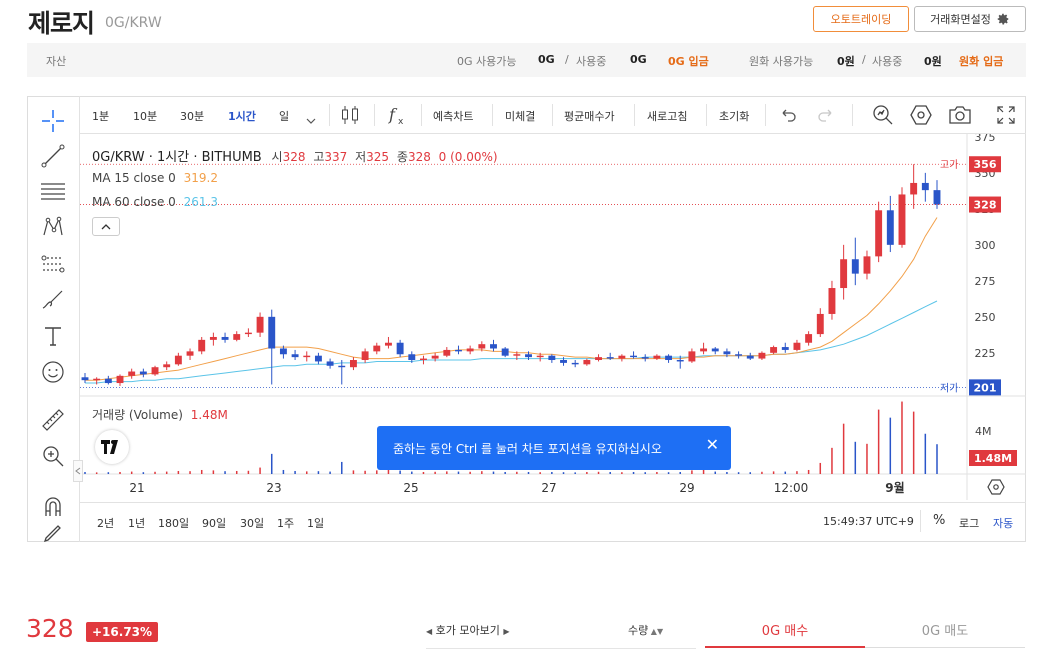 The image size is (1055, 658). I want to click on low-price-badge: 201, so click(985, 387).